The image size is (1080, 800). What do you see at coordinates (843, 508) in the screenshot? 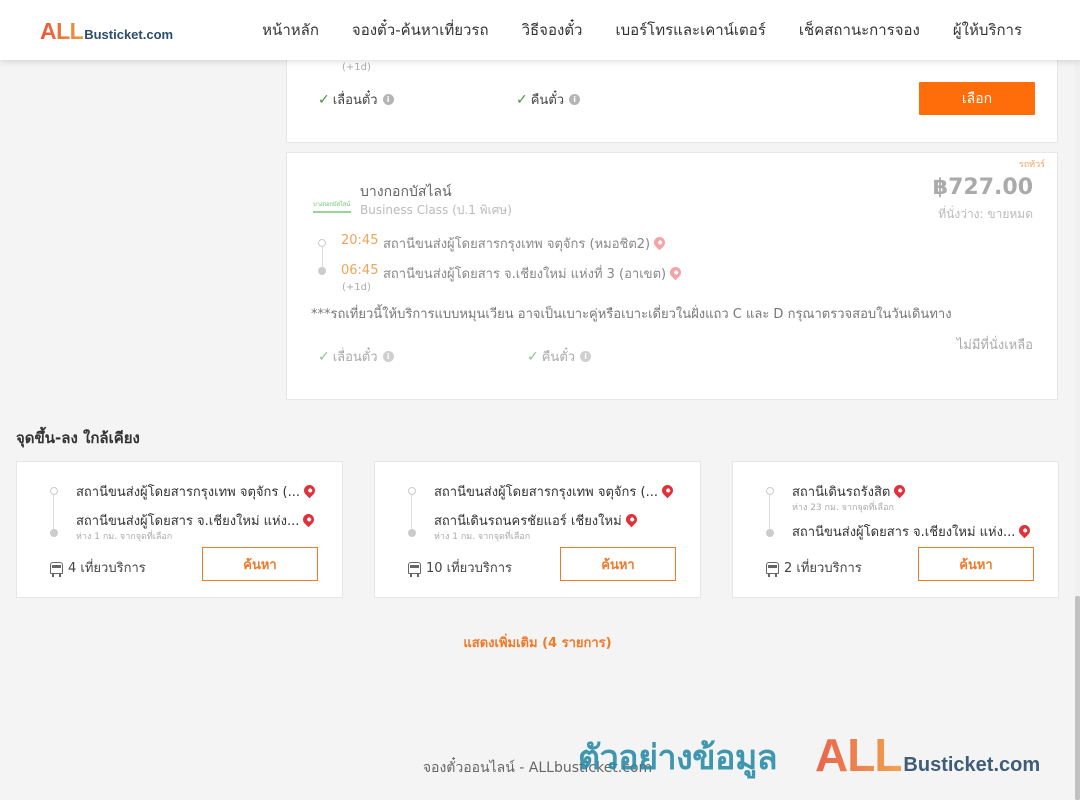
I see `distance-note: ห่าง 23 กม. จากจุดที่เลือก` at bounding box center [843, 508].